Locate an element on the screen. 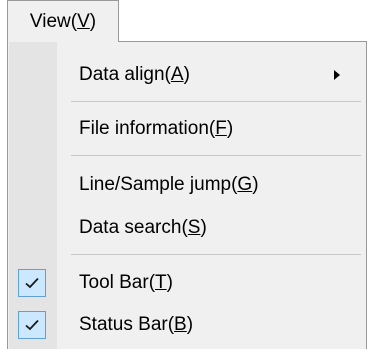  menu-item-label: Data align(A) is located at coordinates (134, 74).